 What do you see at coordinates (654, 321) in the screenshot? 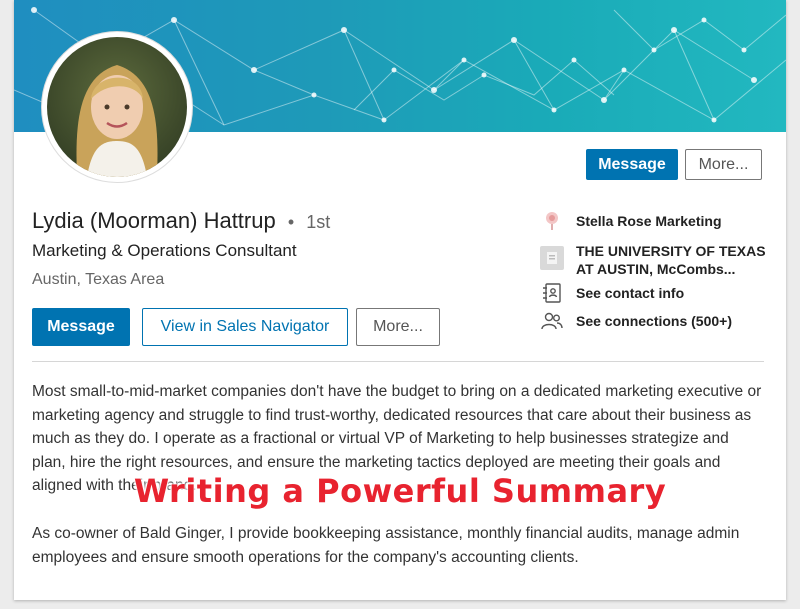
I see `connections-link: See connections (500+)` at bounding box center [654, 321].